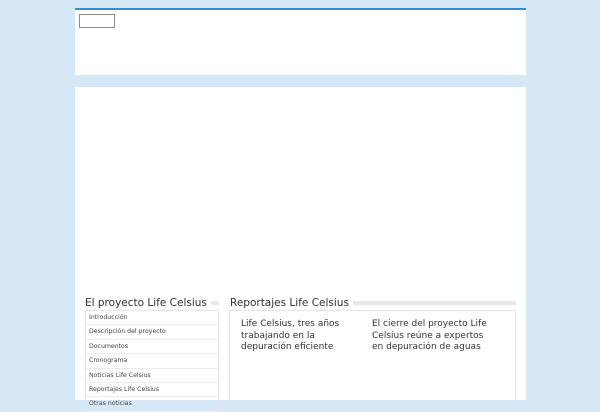  Describe the element at coordinates (97, 21) in the screenshot. I see `header-empty-box` at that location.